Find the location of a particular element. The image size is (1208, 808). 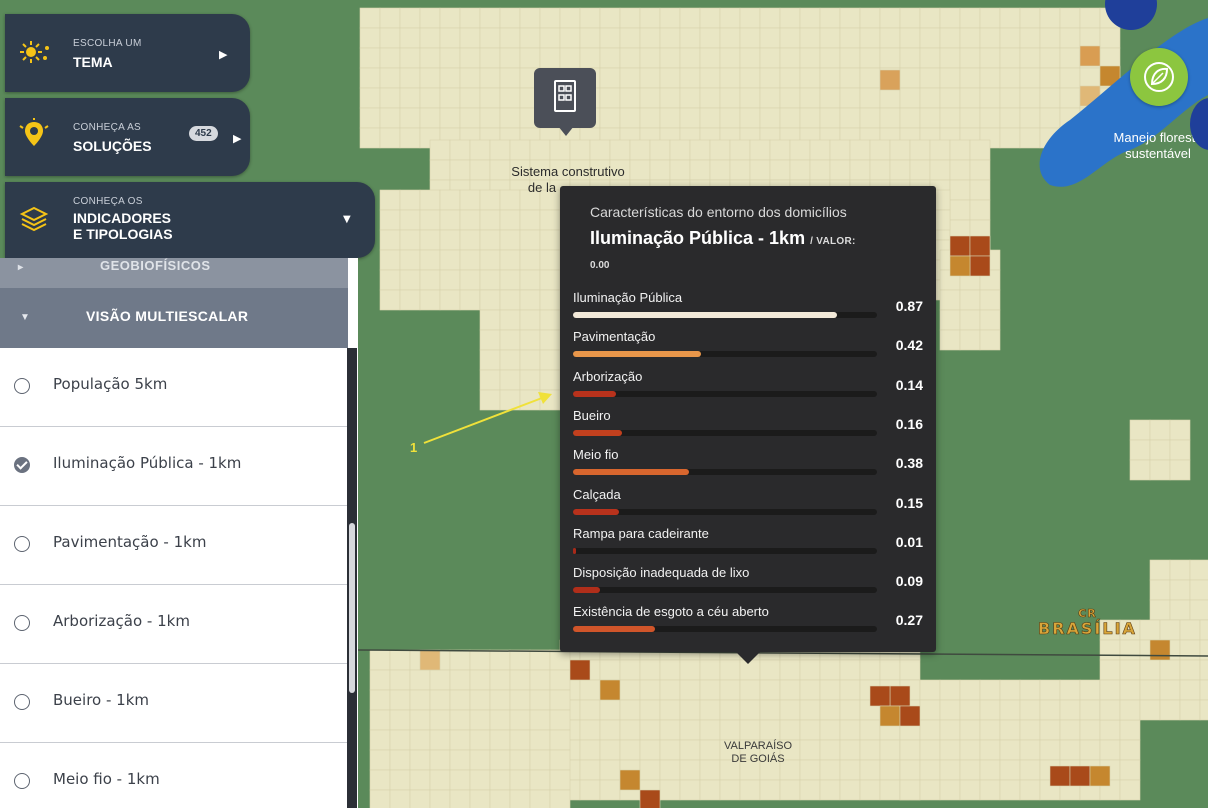

indicator-list-item: Pavimentação - 1km is located at coordinates (174, 545).